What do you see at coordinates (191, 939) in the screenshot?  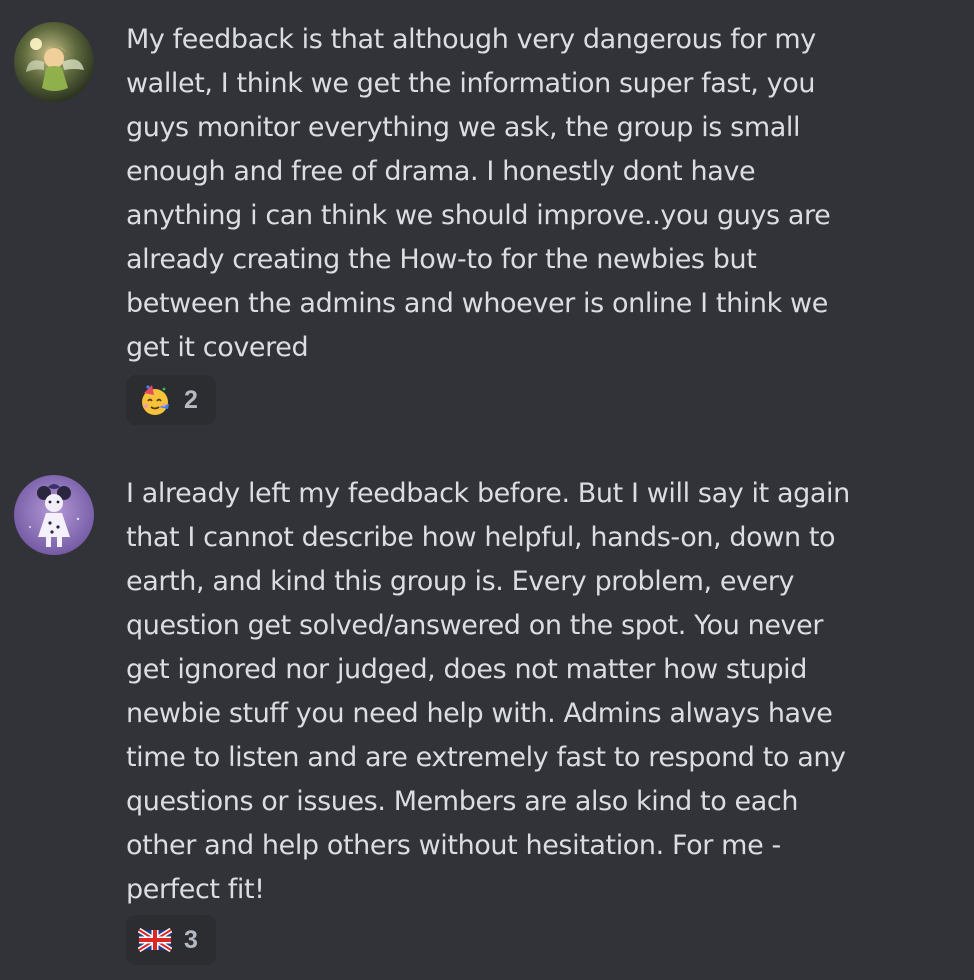 I see `reaction-count: 3` at bounding box center [191, 939].